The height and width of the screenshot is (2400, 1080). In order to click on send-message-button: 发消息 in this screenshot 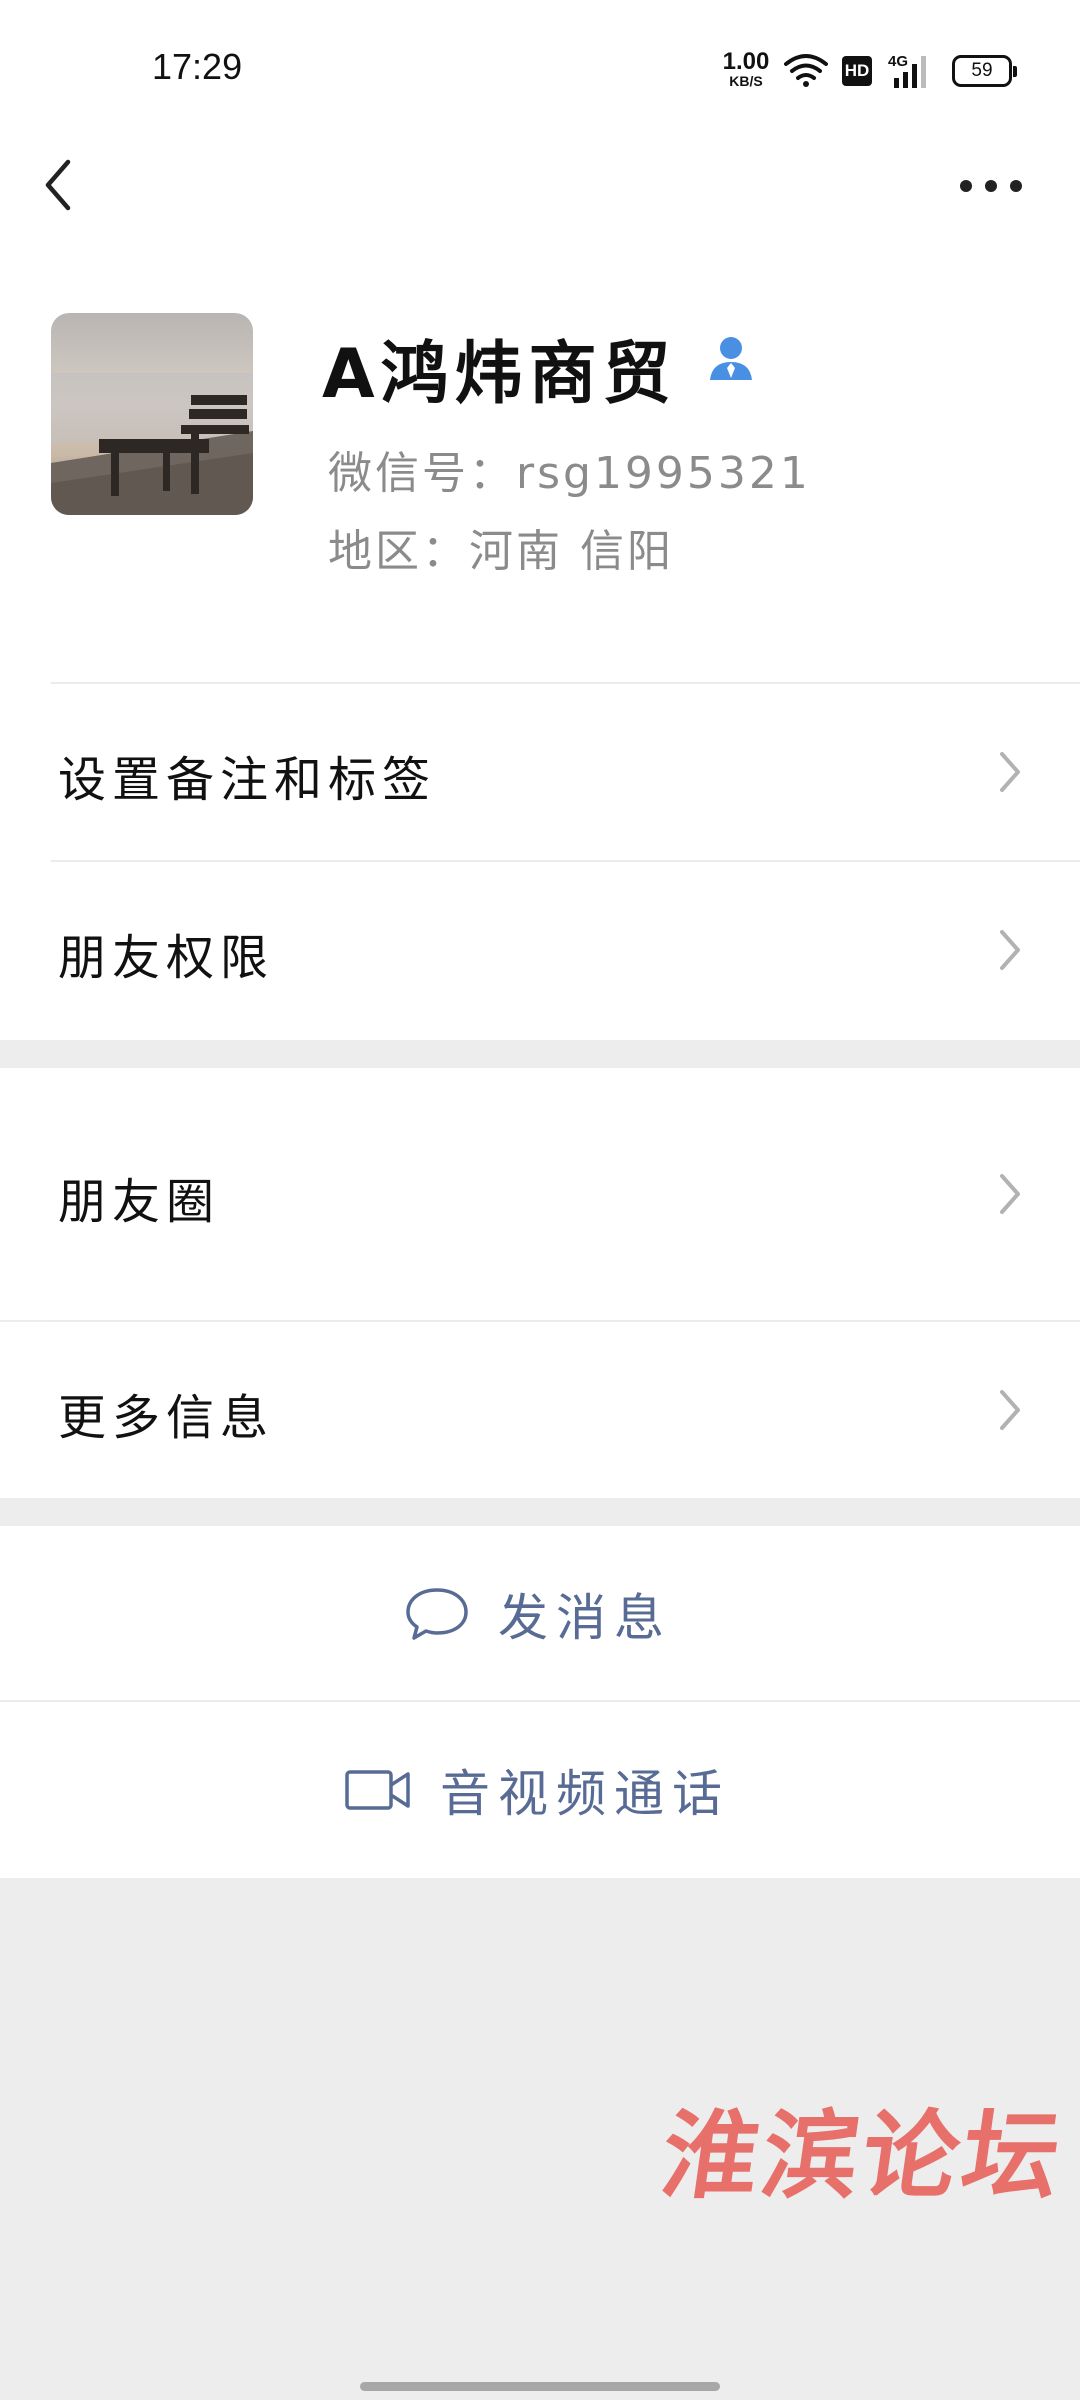, I will do `click(540, 1614)`.